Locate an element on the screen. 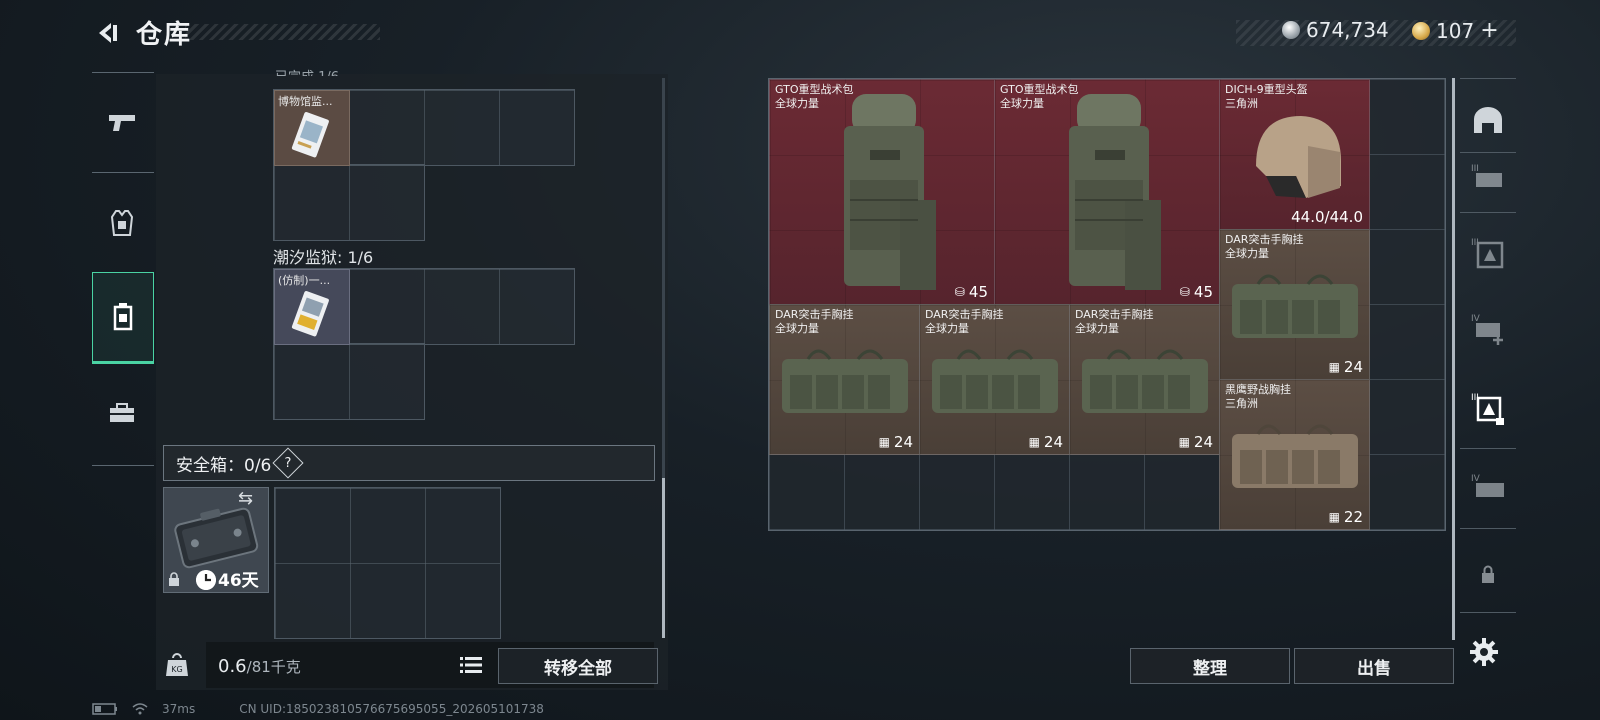  weight-value: 0.6 is located at coordinates (232, 666).